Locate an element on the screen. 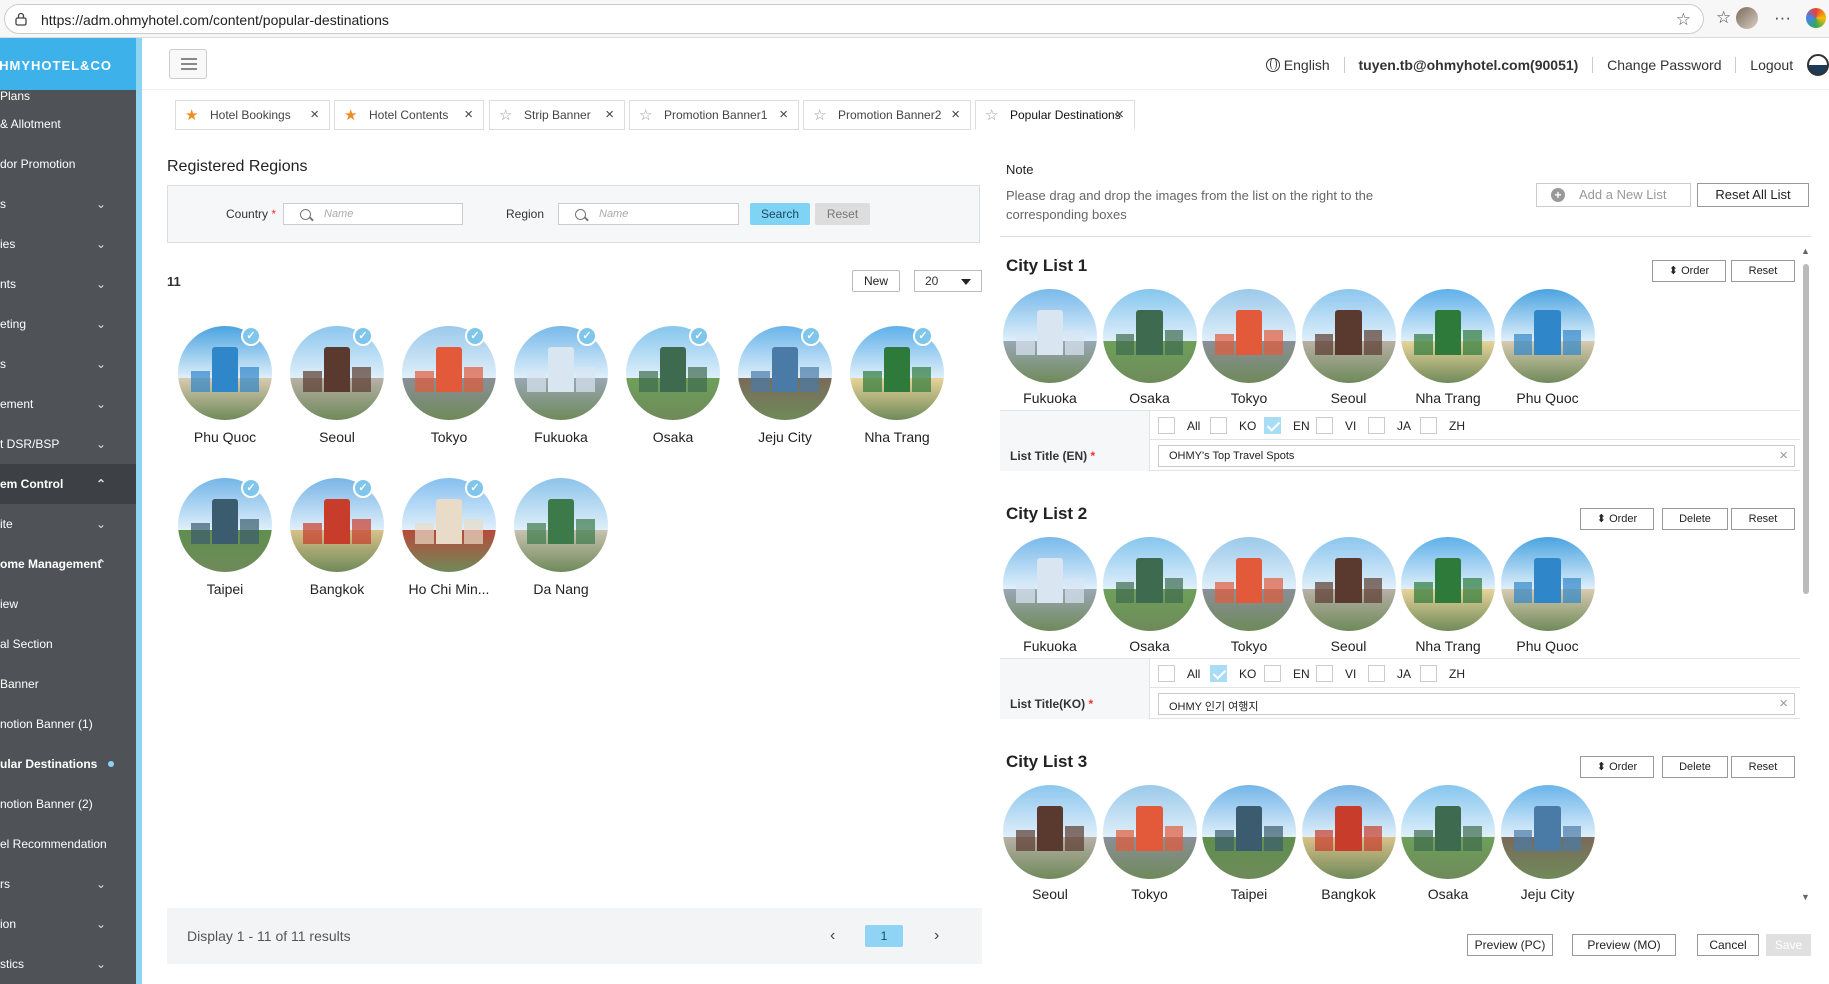 This screenshot has width=1829, height=984. brand-logo: OHMYHOTEL&CO is located at coordinates (71, 64).